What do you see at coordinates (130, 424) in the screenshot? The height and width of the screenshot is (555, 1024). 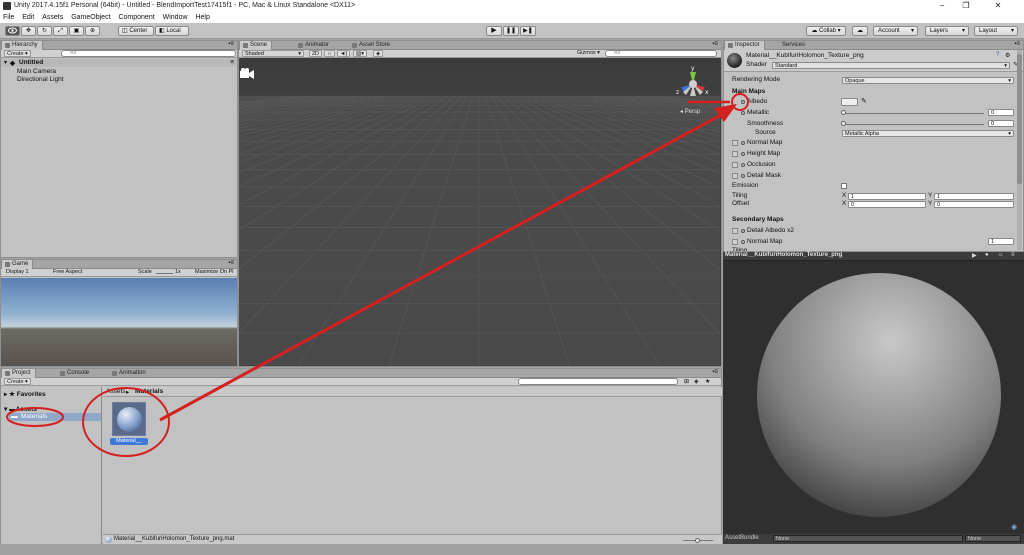 I see `material-asset-tile: Material__` at bounding box center [130, 424].